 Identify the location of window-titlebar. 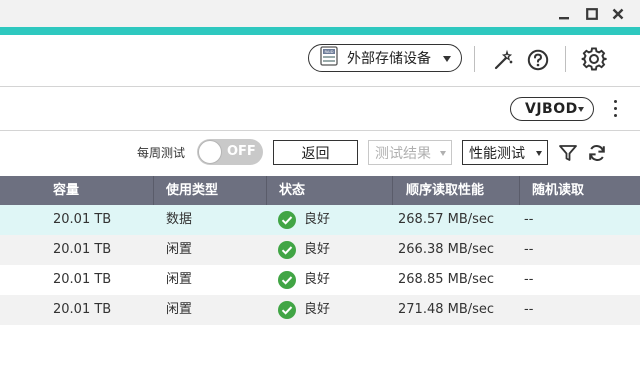
(320, 13).